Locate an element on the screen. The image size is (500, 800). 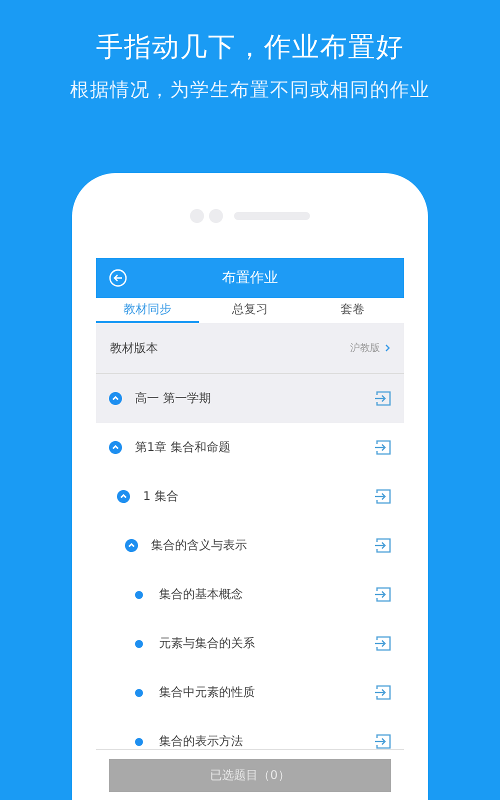
tree-label: 第1章 集合和命题 is located at coordinates (183, 447).